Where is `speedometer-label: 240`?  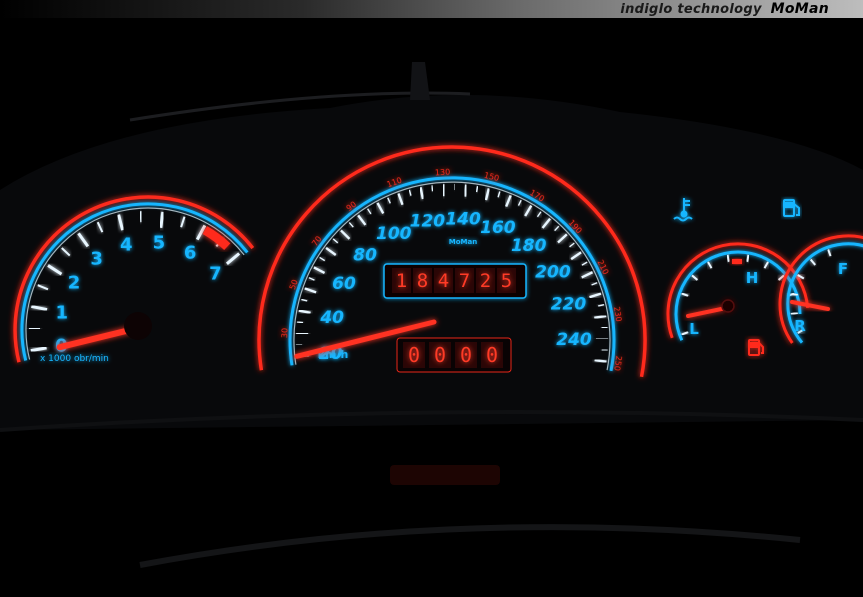 speedometer-label: 240 is located at coordinates (574, 340).